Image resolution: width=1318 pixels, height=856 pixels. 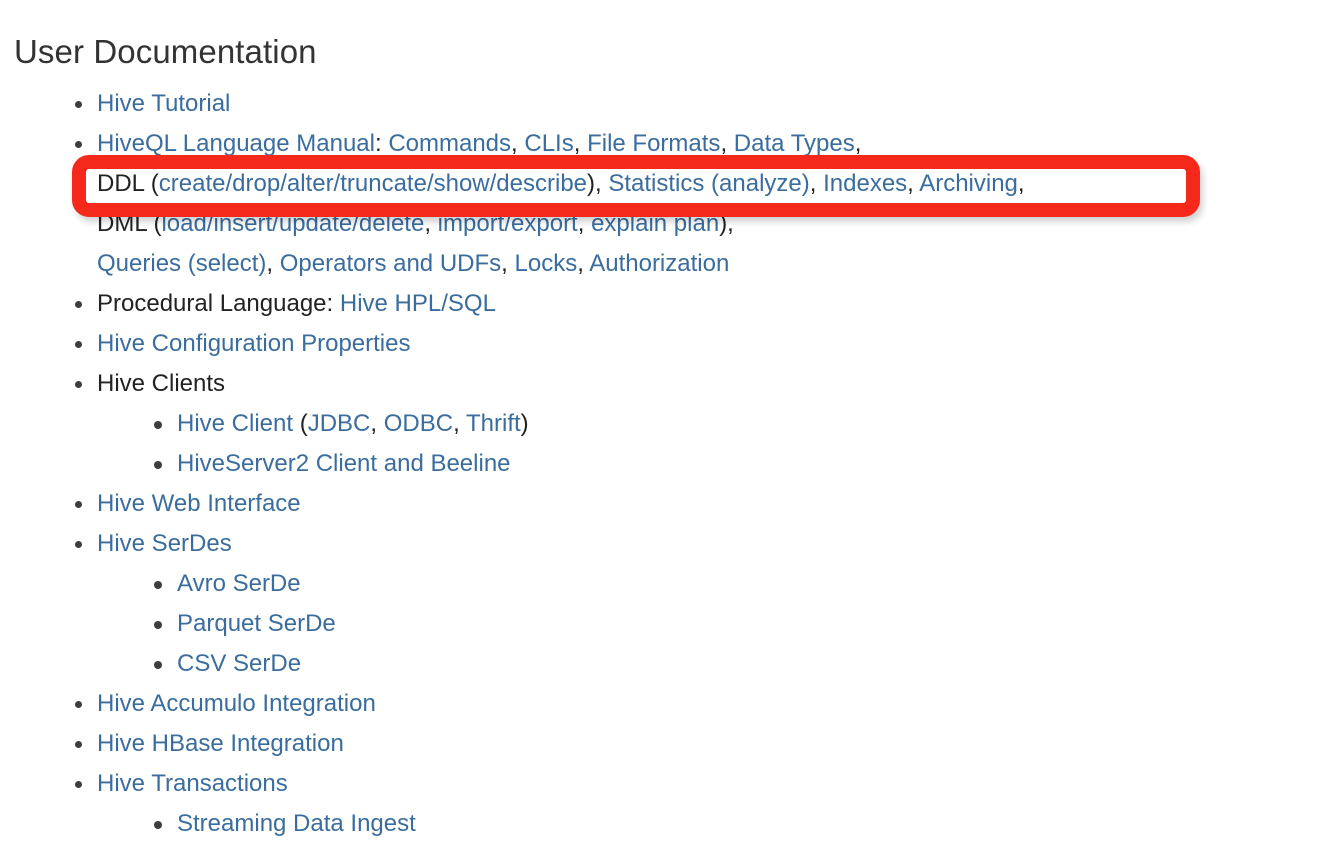 I want to click on text-ddl-line-9: ,, so click(x=1021, y=183).